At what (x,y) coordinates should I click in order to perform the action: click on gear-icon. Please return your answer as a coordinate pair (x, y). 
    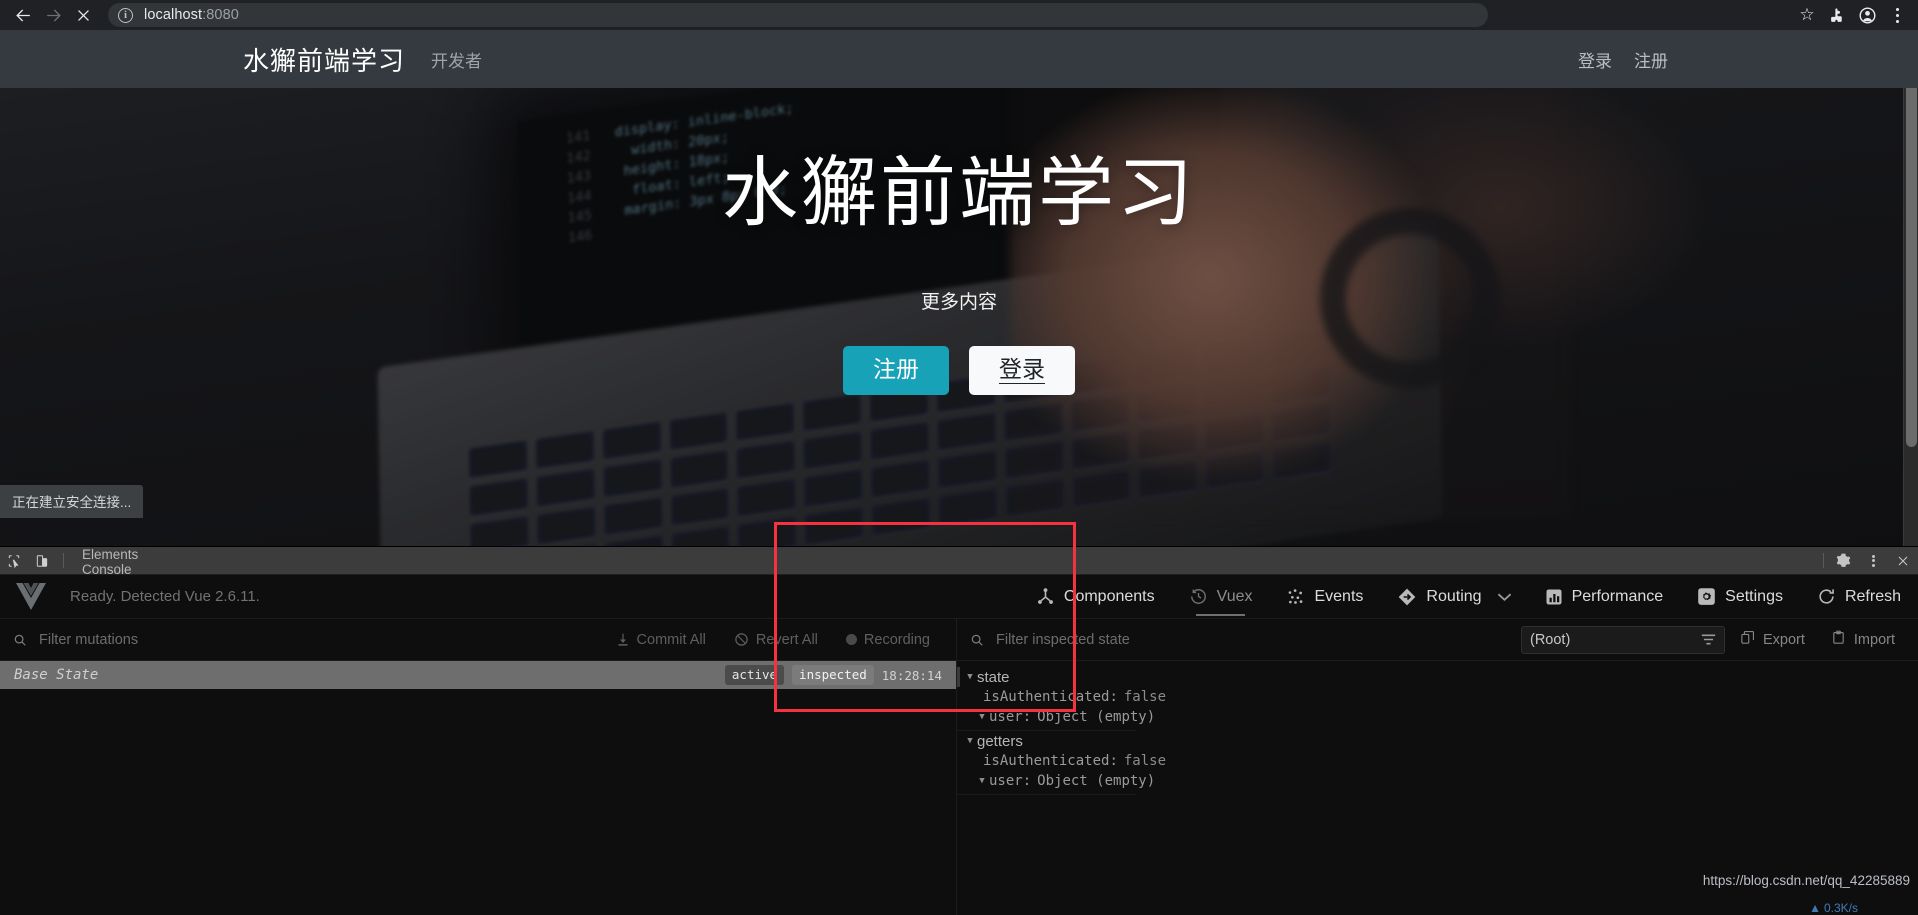
    Looking at the image, I should click on (1843, 560).